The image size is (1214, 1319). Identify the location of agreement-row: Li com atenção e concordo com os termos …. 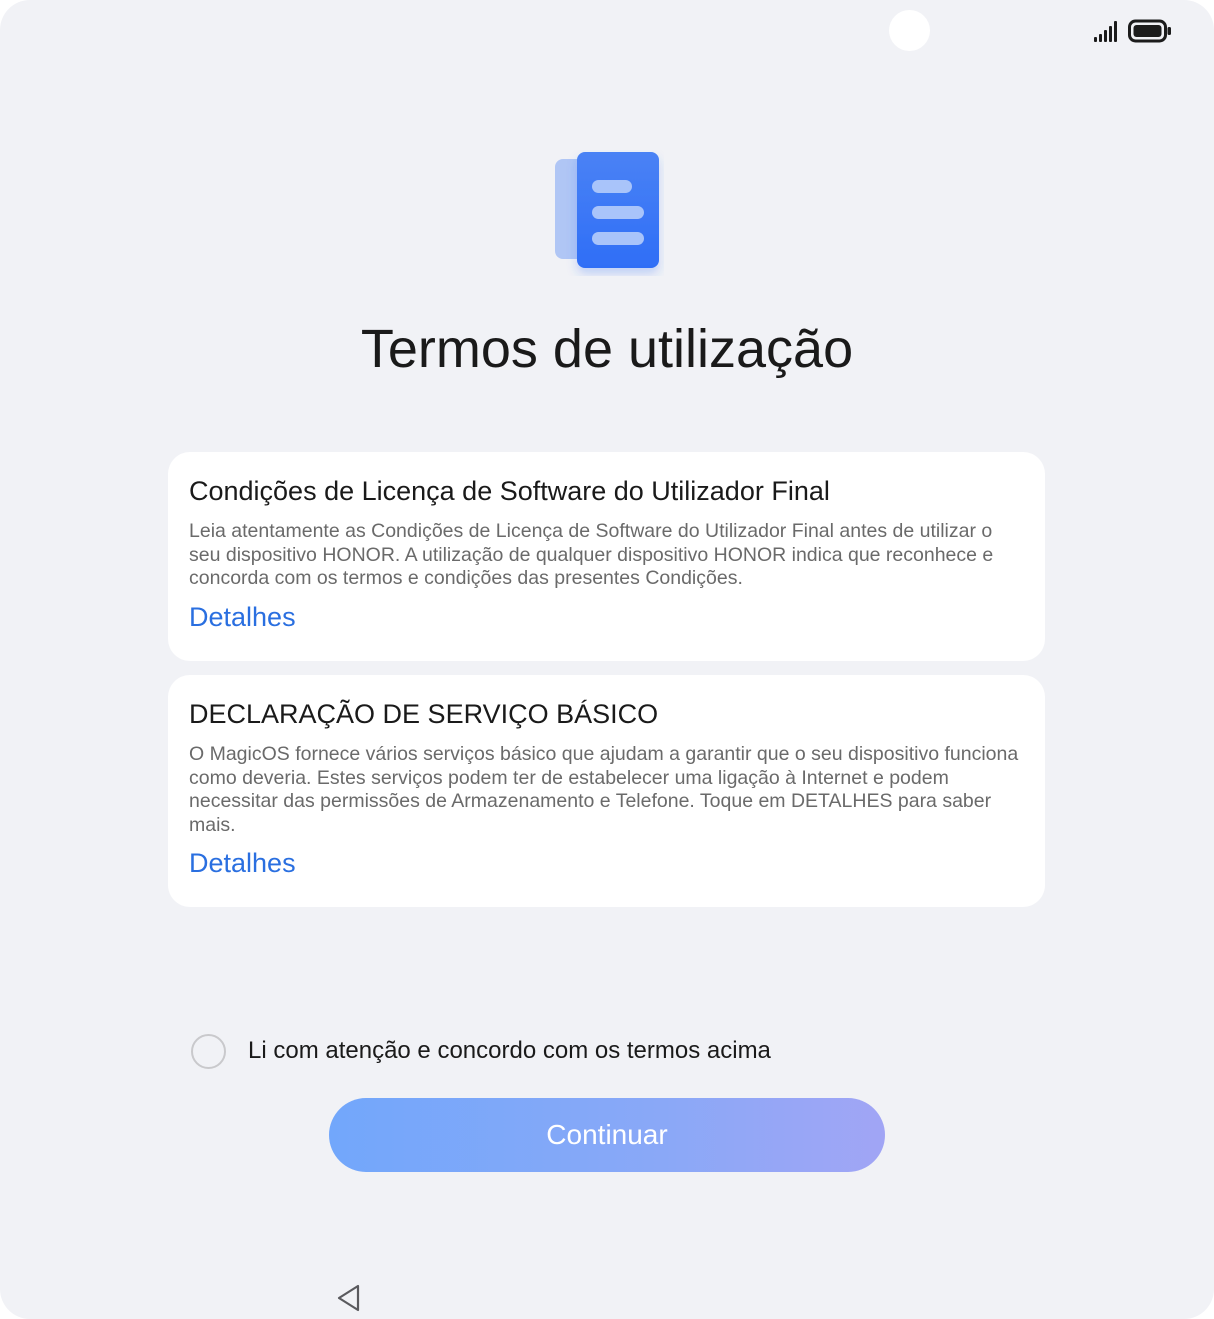
(481, 1051).